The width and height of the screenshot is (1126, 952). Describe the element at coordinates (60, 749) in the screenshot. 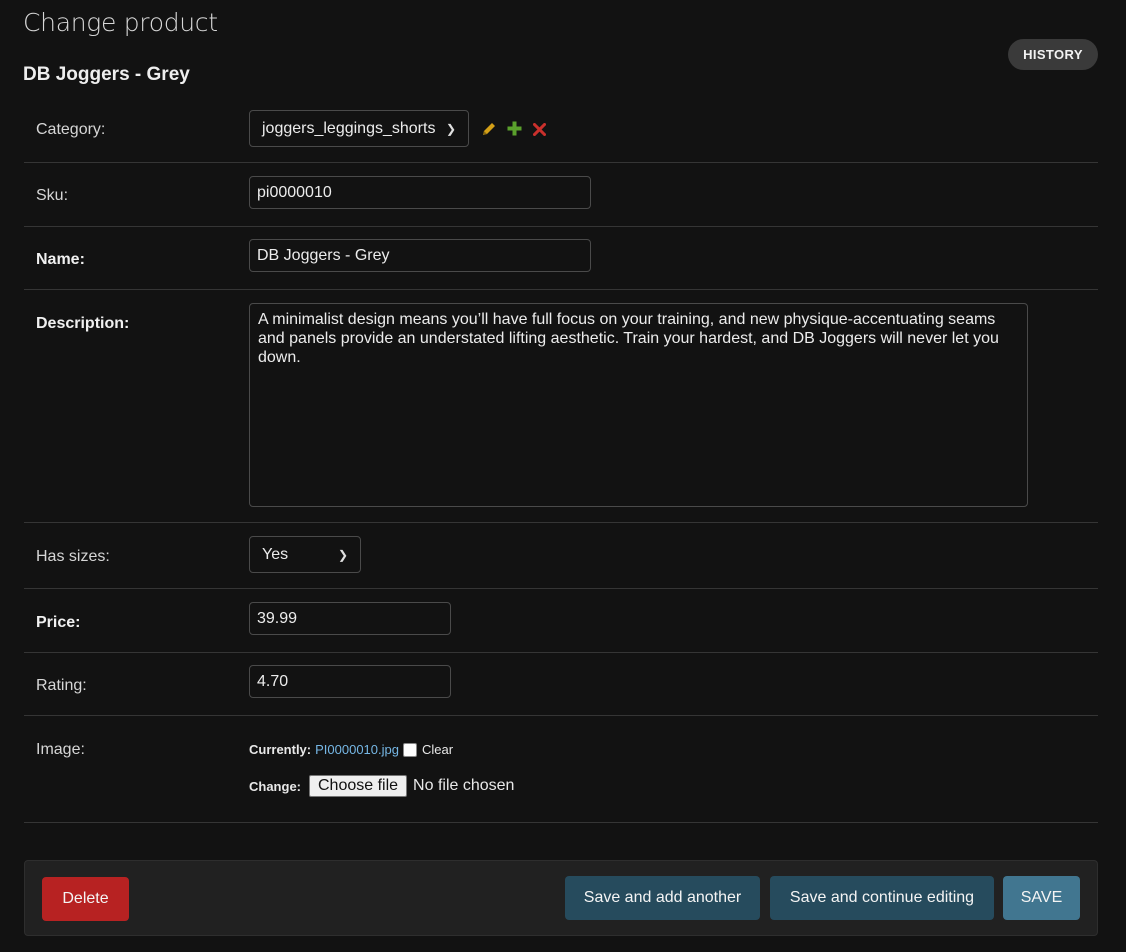

I see `image-label: Image:` at that location.